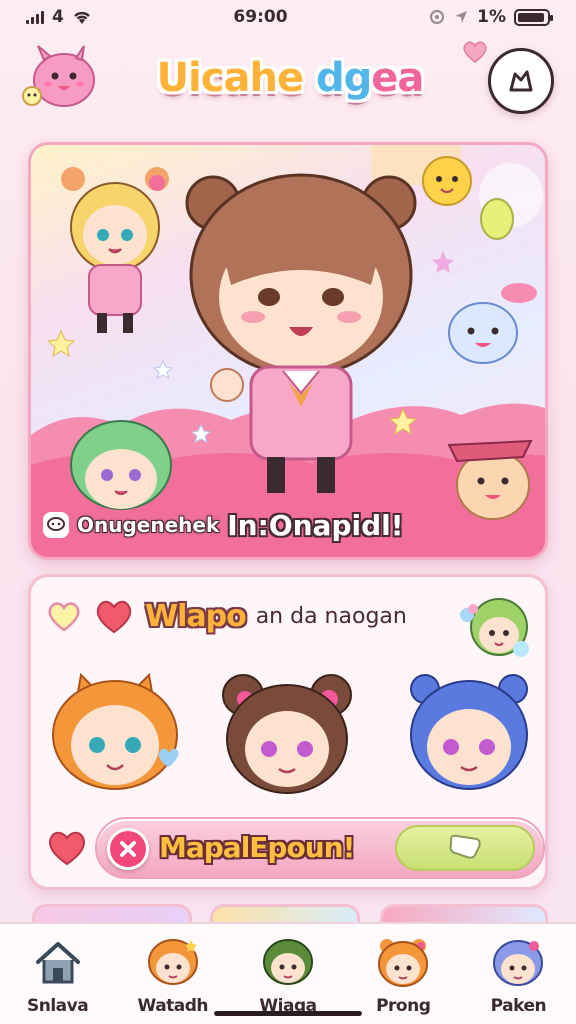 Image resolution: width=576 pixels, height=1024 pixels. I want to click on red-heart-icon, so click(114, 617).